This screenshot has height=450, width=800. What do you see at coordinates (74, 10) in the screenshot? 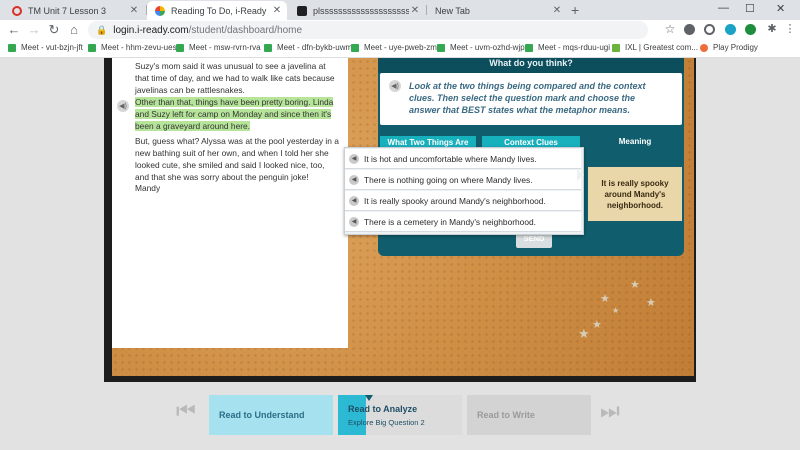
I see `tab-tm-unit: TM Unit 7 Lesson 3 ✕` at bounding box center [74, 10].